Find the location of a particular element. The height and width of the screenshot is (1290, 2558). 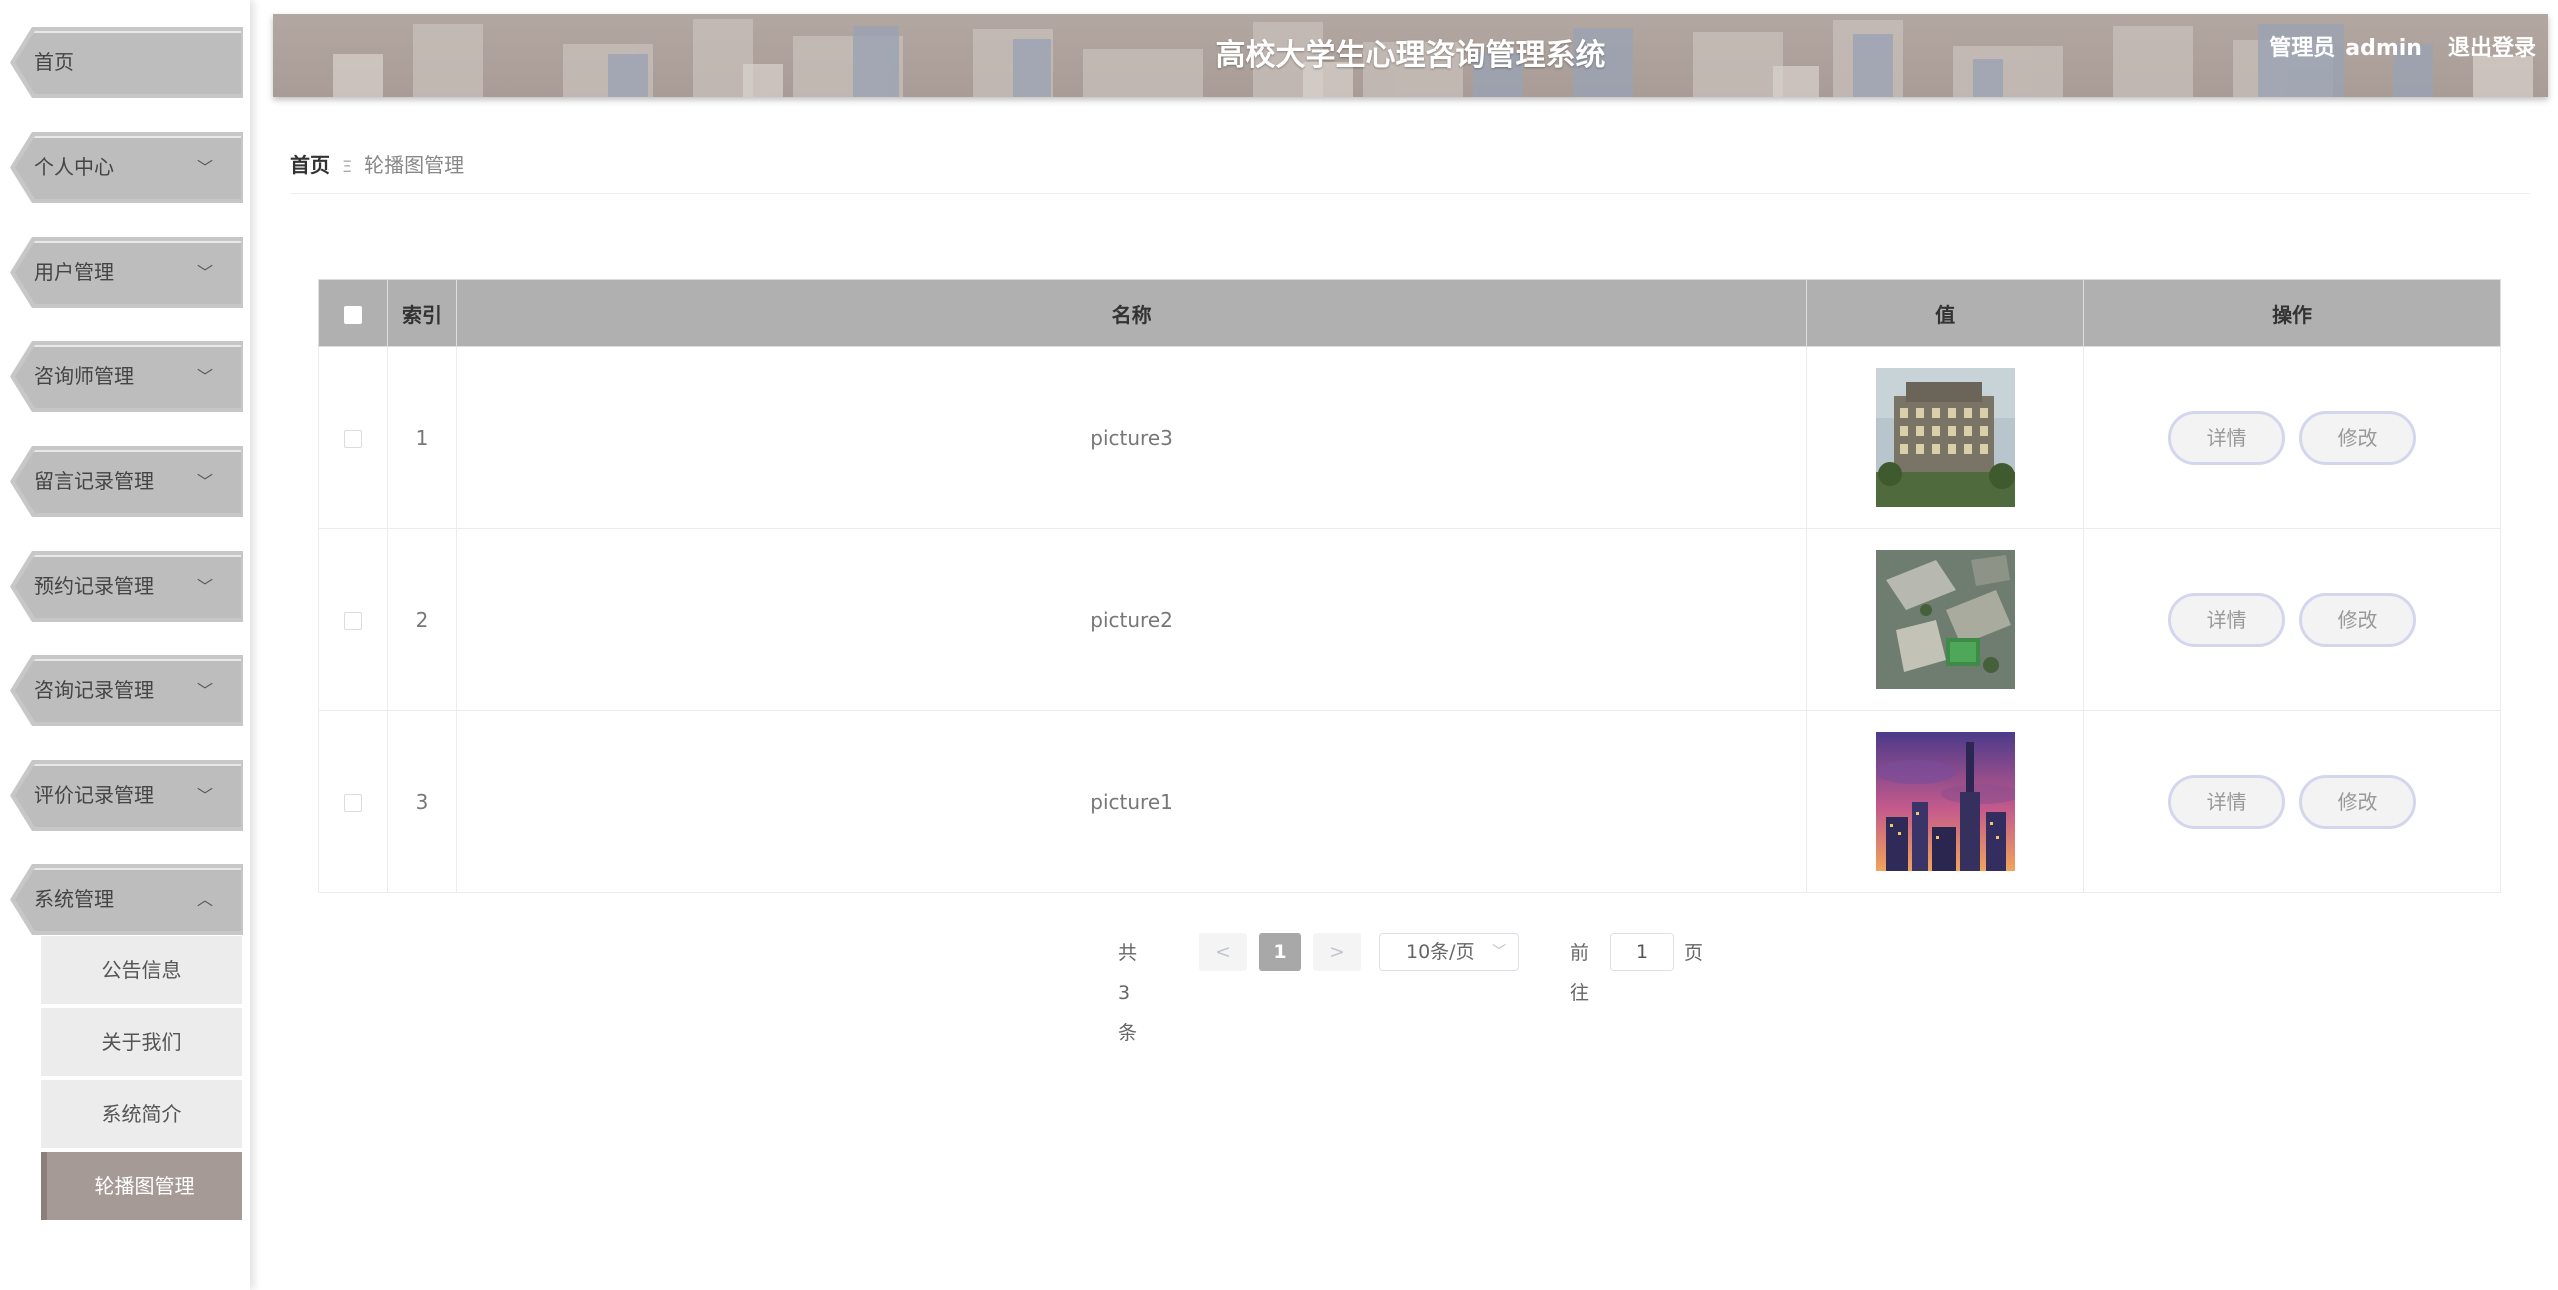

table-row: 2 picture2 详情 修改 is located at coordinates (1409, 619).